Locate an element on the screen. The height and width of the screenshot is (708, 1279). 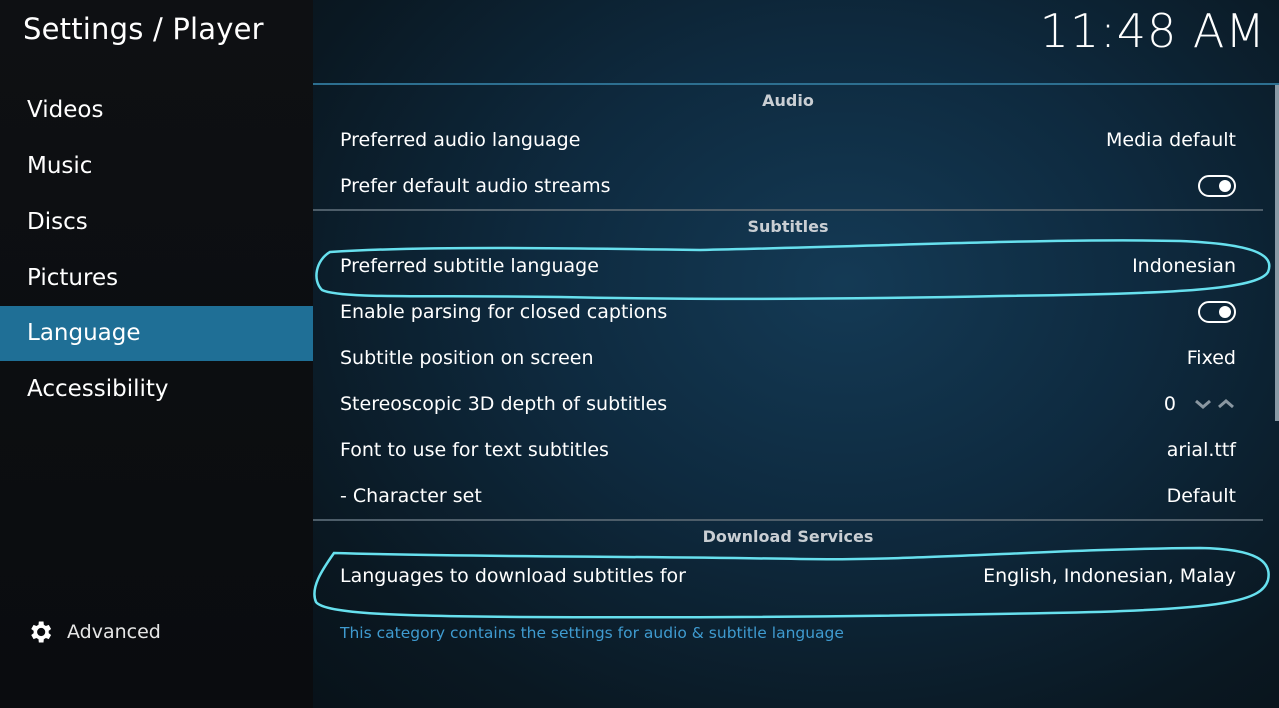
chevron-up-icon is located at coordinates (1226, 404).